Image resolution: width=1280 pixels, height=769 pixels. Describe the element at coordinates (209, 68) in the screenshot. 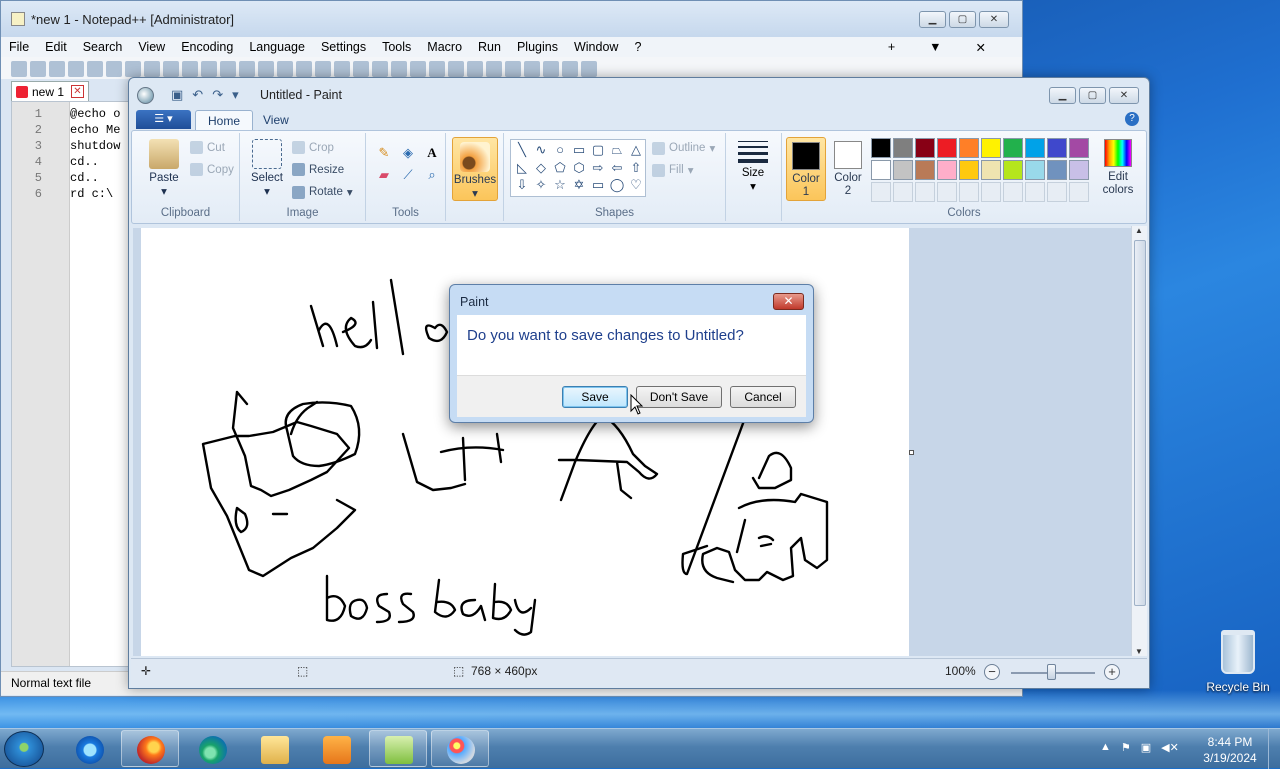

I see `undo-icon` at that location.